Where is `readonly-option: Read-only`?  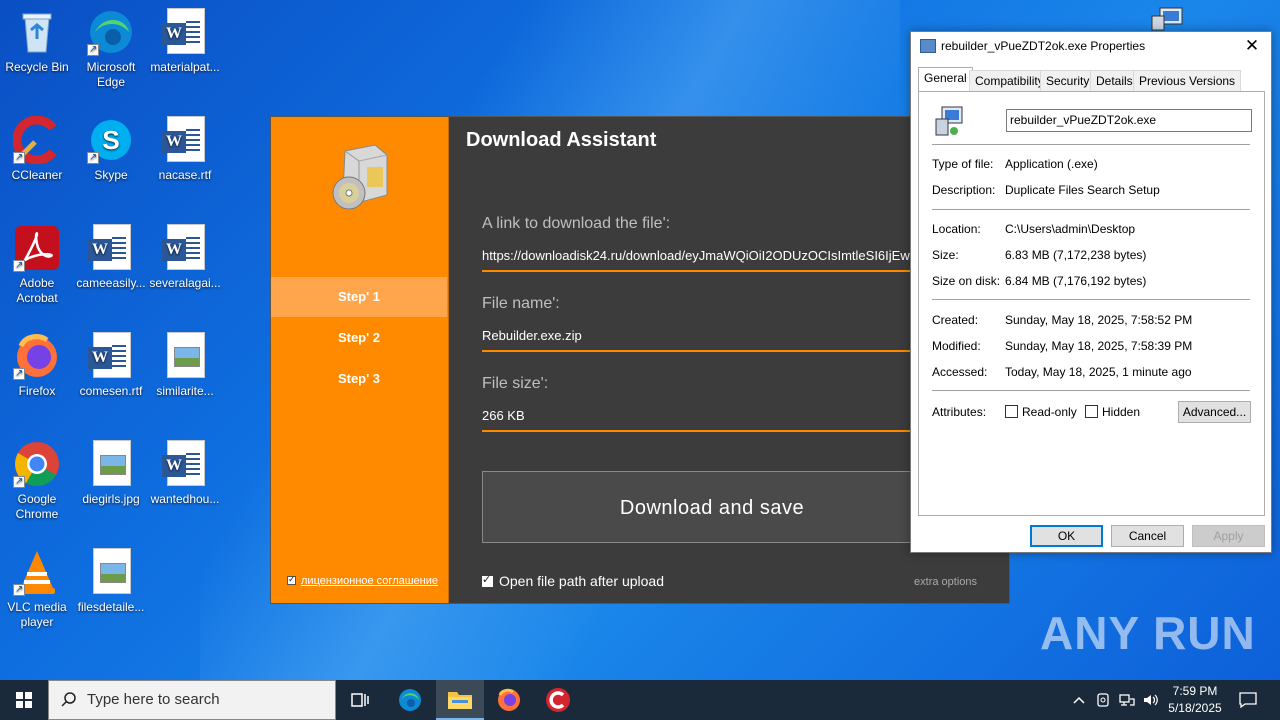 readonly-option: Read-only is located at coordinates (1041, 412).